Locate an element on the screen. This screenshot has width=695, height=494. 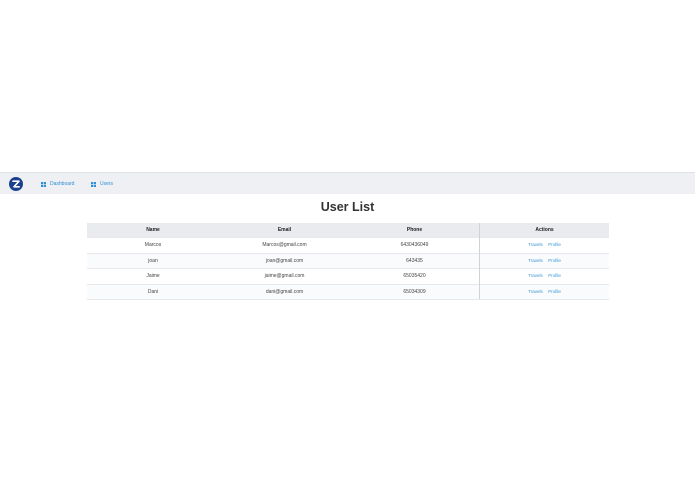
nav-item-label: Users is located at coordinates (107, 184).